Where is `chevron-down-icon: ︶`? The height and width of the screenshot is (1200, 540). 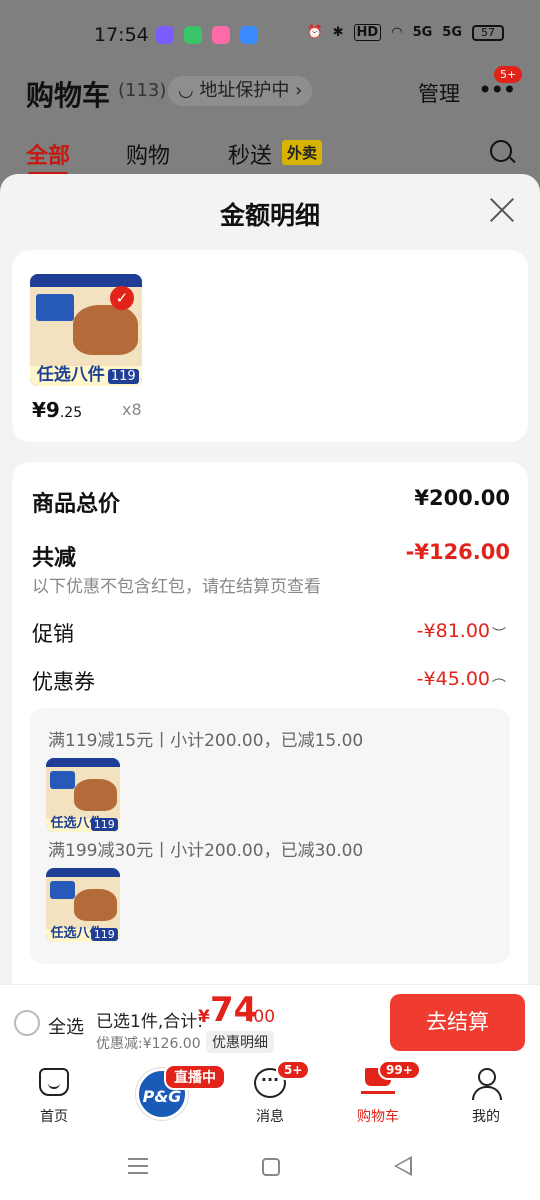
chevron-down-icon: ︶ is located at coordinates (499, 634).